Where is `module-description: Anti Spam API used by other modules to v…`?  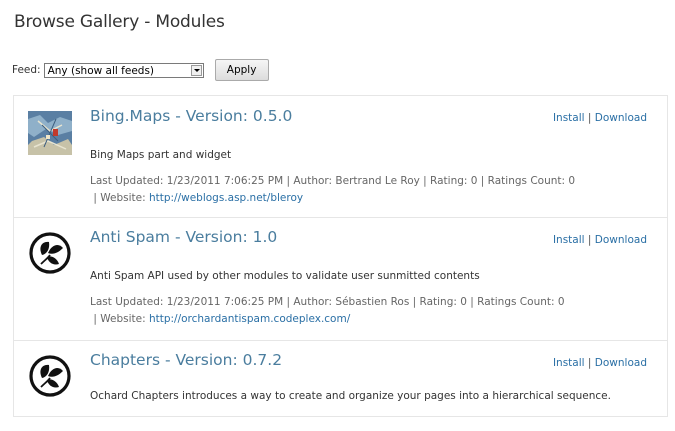 module-description: Anti Spam API used by other modules to v… is located at coordinates (285, 276).